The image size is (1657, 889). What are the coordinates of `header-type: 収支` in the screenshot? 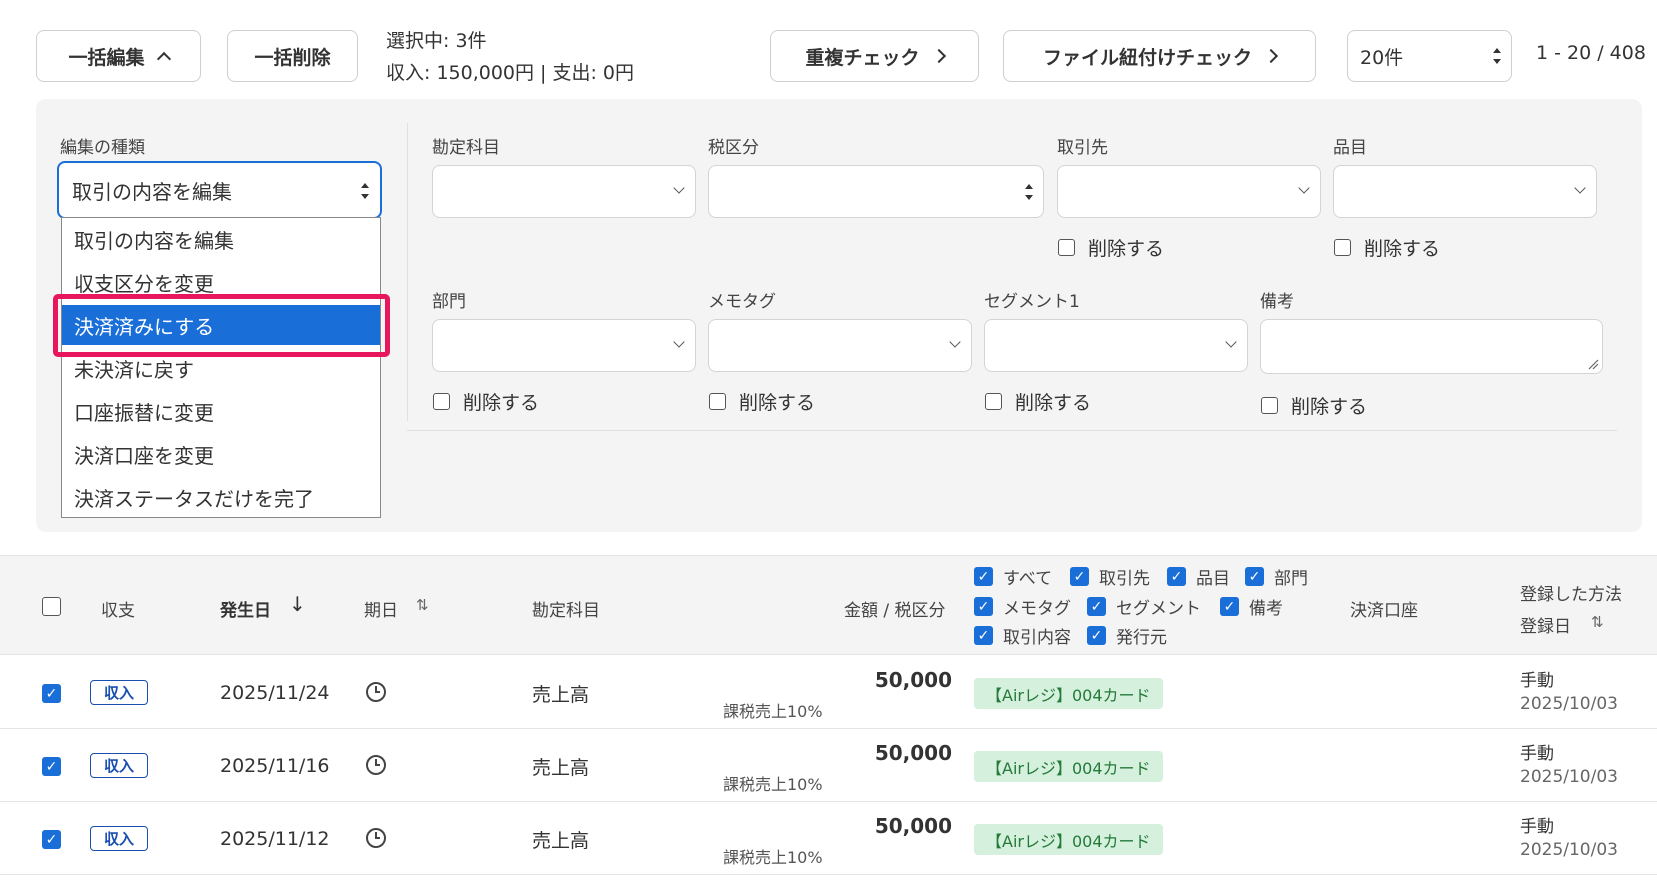 It's located at (118, 611).